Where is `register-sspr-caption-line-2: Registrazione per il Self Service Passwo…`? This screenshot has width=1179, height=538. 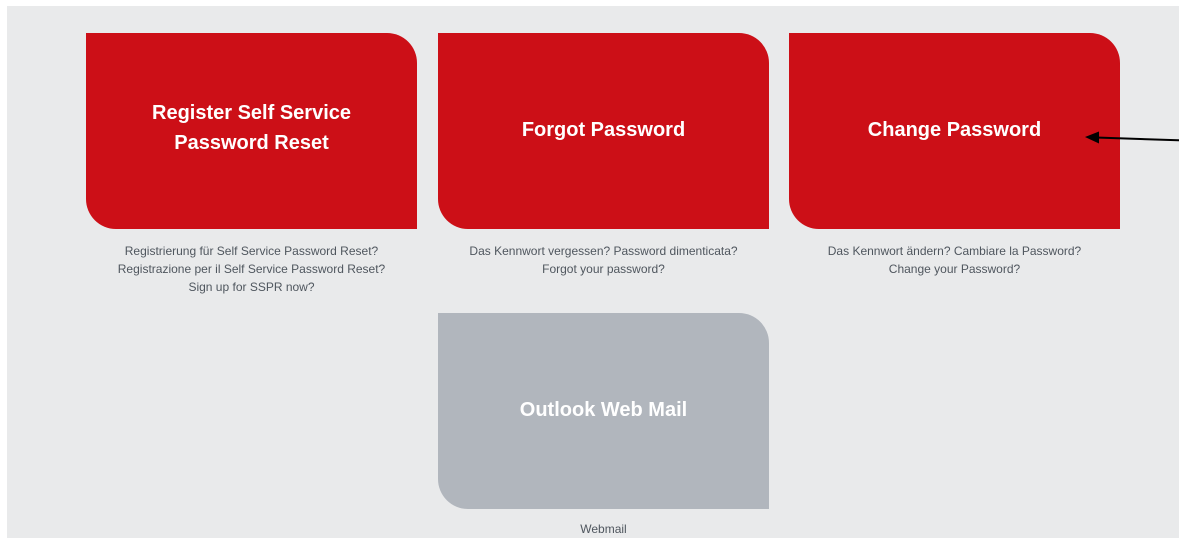 register-sspr-caption-line-2: Registrazione per il Self Service Passwo… is located at coordinates (251, 269).